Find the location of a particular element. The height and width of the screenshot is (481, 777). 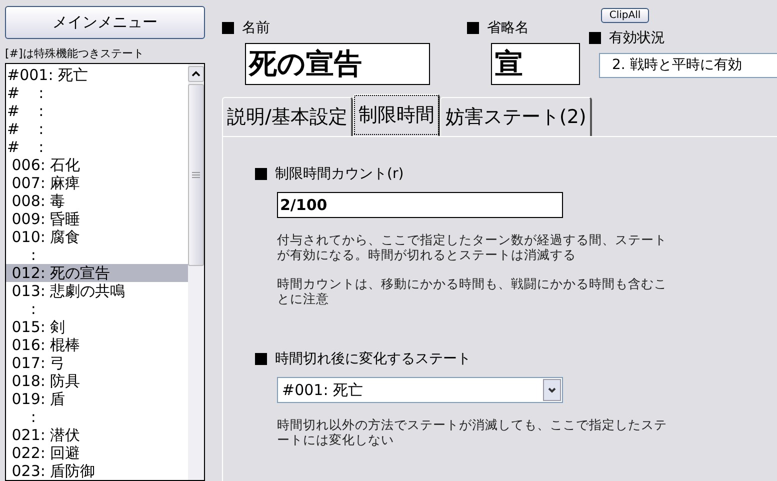

after-state-label: 時間切れ後に変化するステート is located at coordinates (373, 359).